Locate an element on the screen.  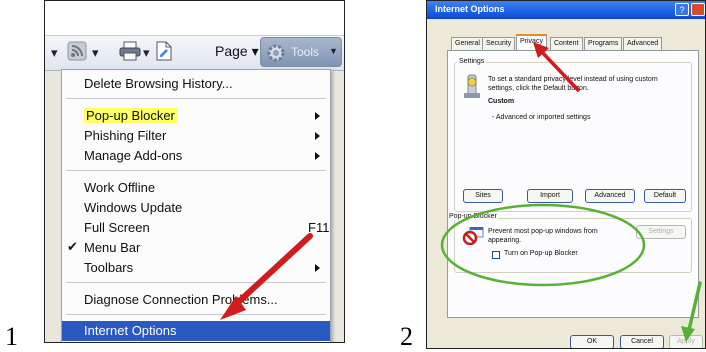
tab-content: Content is located at coordinates (566, 43).